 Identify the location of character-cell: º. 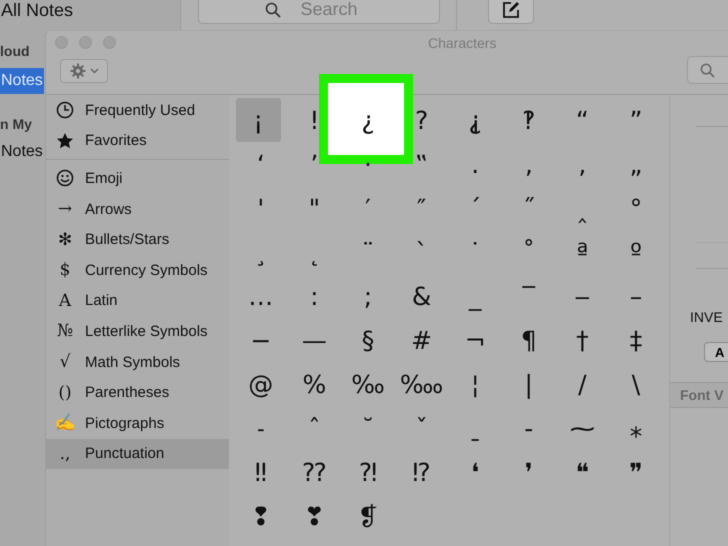
(636, 252).